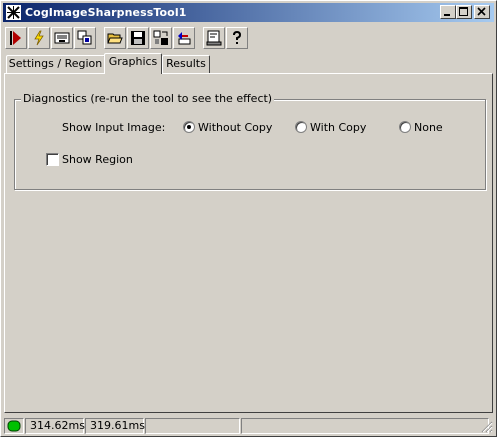 The image size is (497, 437). I want to click on run-continuous-button, so click(39, 38).